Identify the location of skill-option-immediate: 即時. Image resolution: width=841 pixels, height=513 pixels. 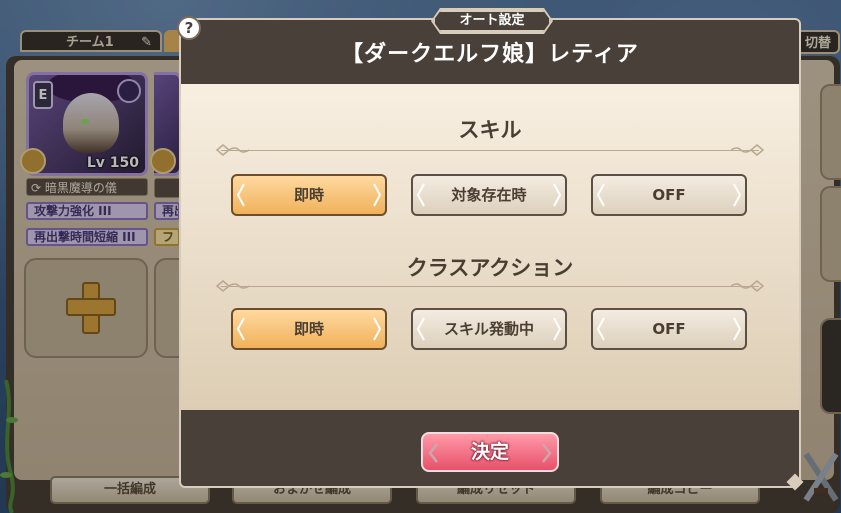
(309, 195).